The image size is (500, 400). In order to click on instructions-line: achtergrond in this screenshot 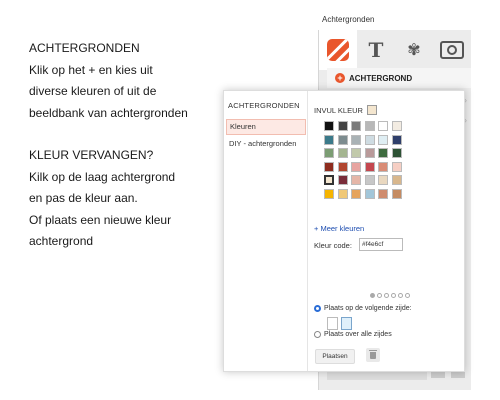, I will do `click(61, 241)`.